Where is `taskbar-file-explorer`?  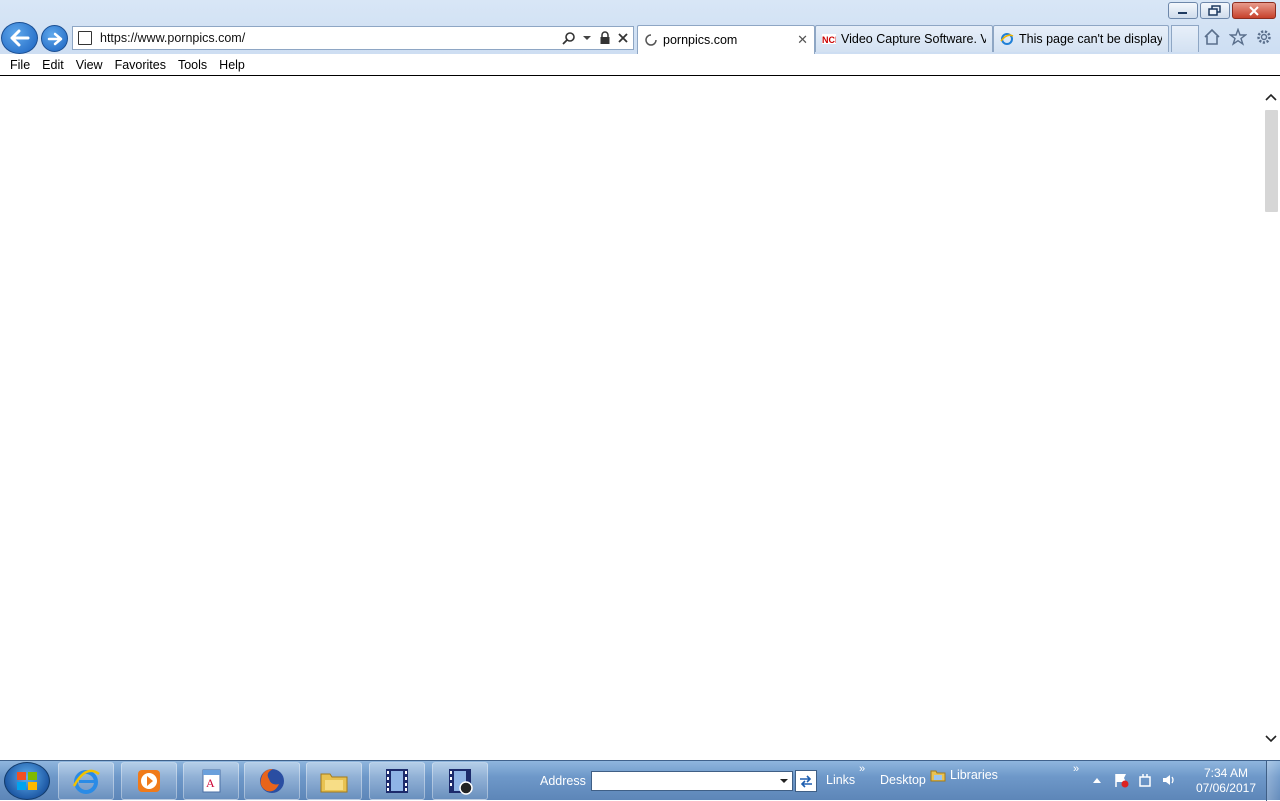 taskbar-file-explorer is located at coordinates (334, 781).